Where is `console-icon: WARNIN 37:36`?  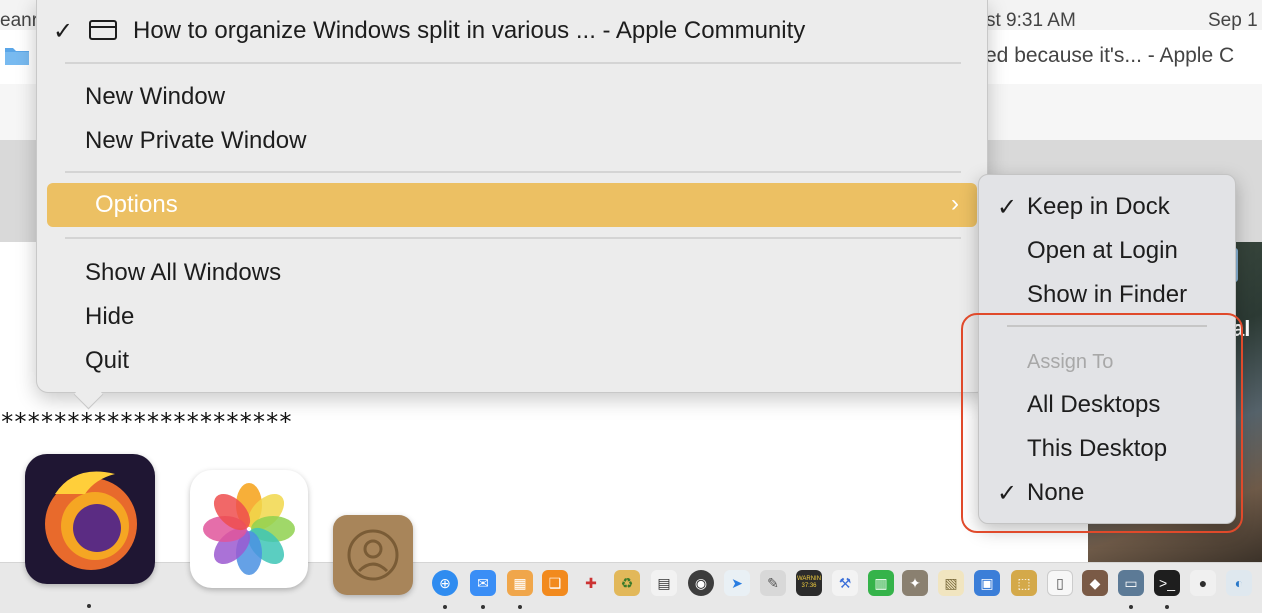
console-icon: WARNIN 37:36 is located at coordinates (809, 583).